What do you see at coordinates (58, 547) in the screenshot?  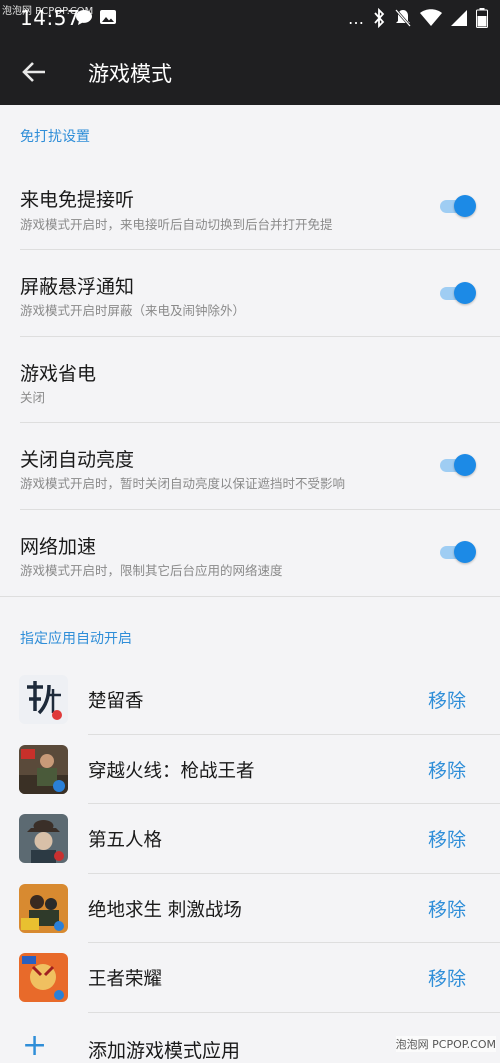 I see `setting-title: 网络加速` at bounding box center [58, 547].